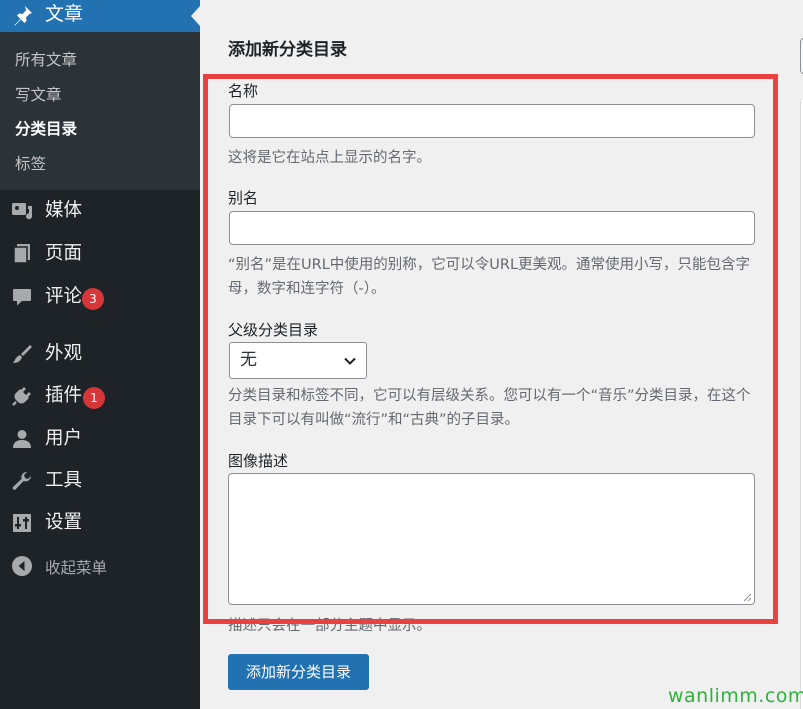 This screenshot has width=803, height=709. I want to click on page-icon, so click(21, 254).